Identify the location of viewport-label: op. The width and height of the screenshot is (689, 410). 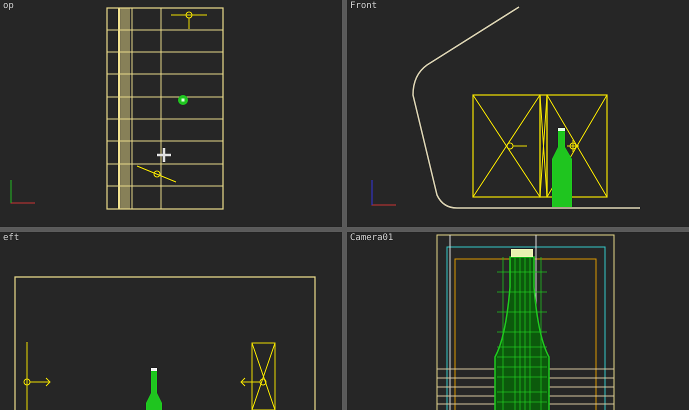
(8, 6).